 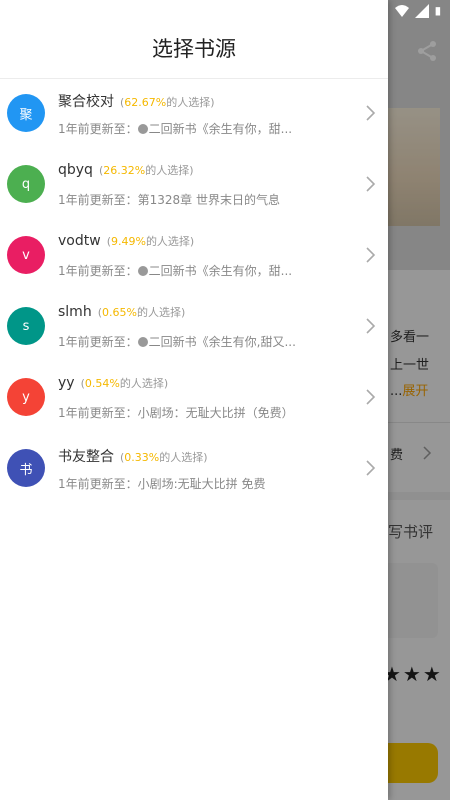 I want to click on source-avatar: s, so click(x=26, y=326).